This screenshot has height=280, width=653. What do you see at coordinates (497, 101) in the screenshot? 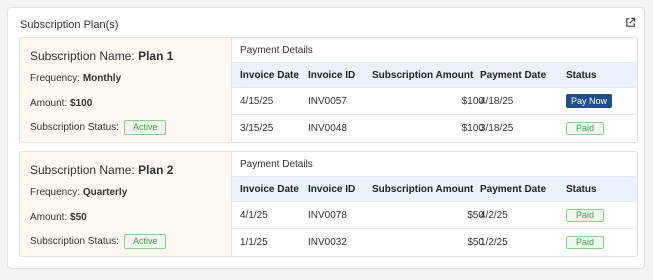
I see `payment-date: 4/18/25` at bounding box center [497, 101].